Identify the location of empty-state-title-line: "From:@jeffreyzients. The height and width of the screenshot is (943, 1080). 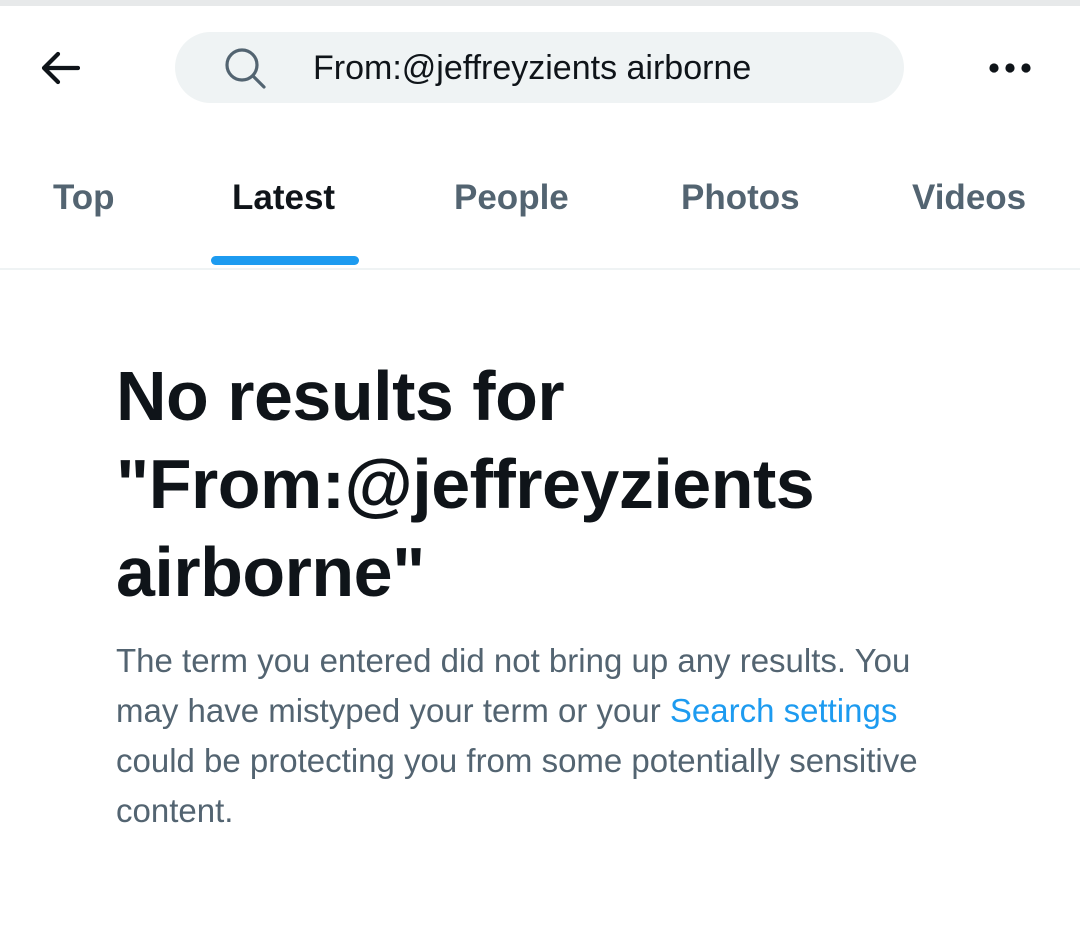
(465, 484).